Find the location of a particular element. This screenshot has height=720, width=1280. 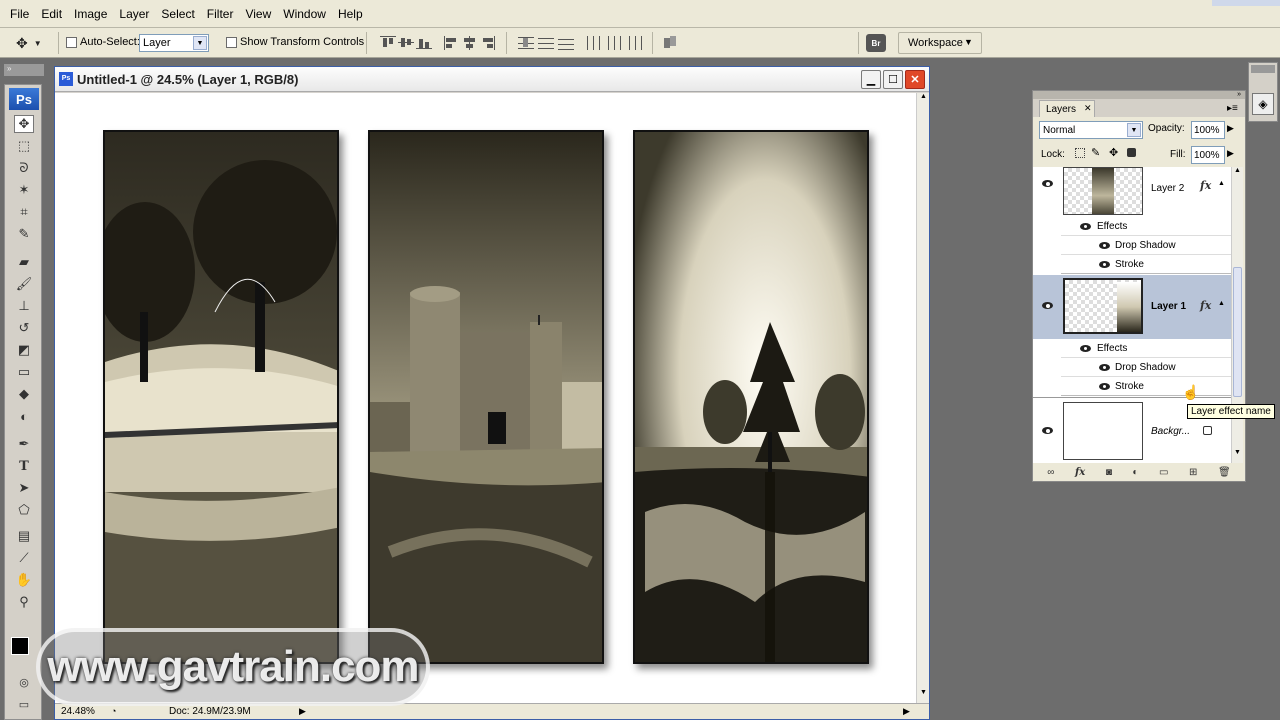

pen-icon: ✒ is located at coordinates (24, 444).